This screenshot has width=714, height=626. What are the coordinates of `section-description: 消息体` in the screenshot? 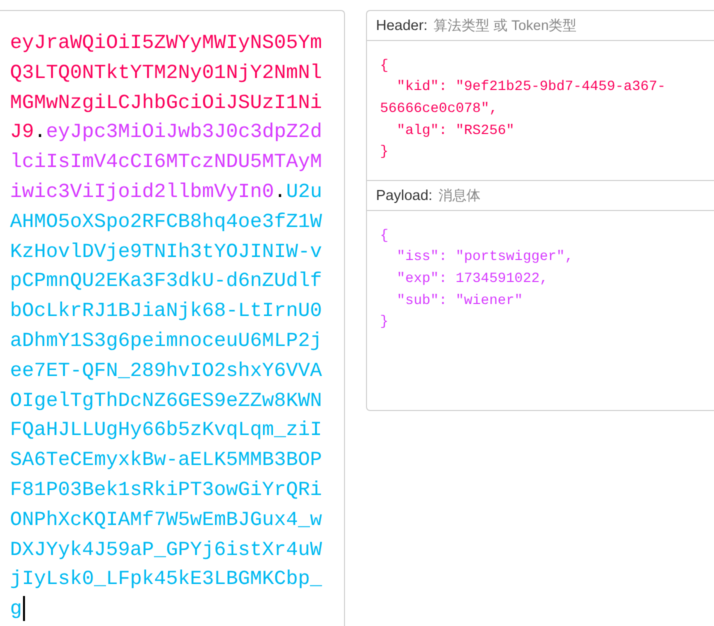 It's located at (459, 195).